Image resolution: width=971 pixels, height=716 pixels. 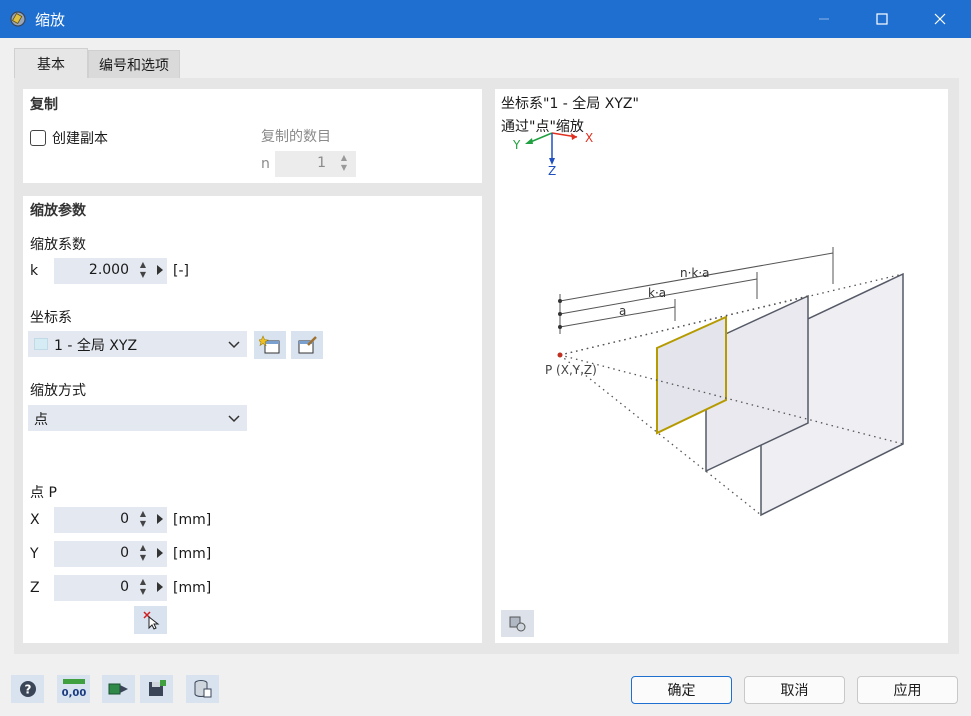 What do you see at coordinates (35, 588) in the screenshot?
I see `z-label: Z` at bounding box center [35, 588].